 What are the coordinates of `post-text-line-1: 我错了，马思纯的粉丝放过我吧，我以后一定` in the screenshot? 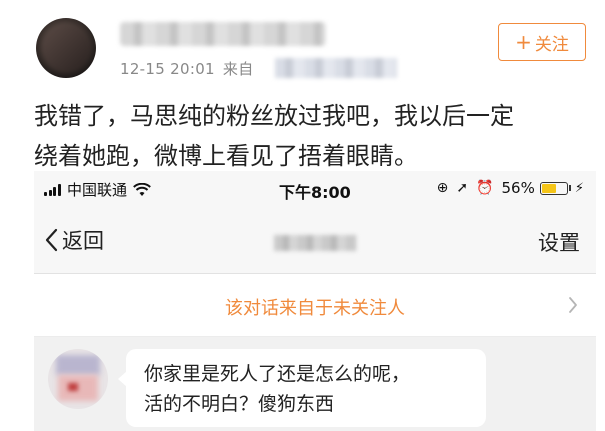 It's located at (274, 116).